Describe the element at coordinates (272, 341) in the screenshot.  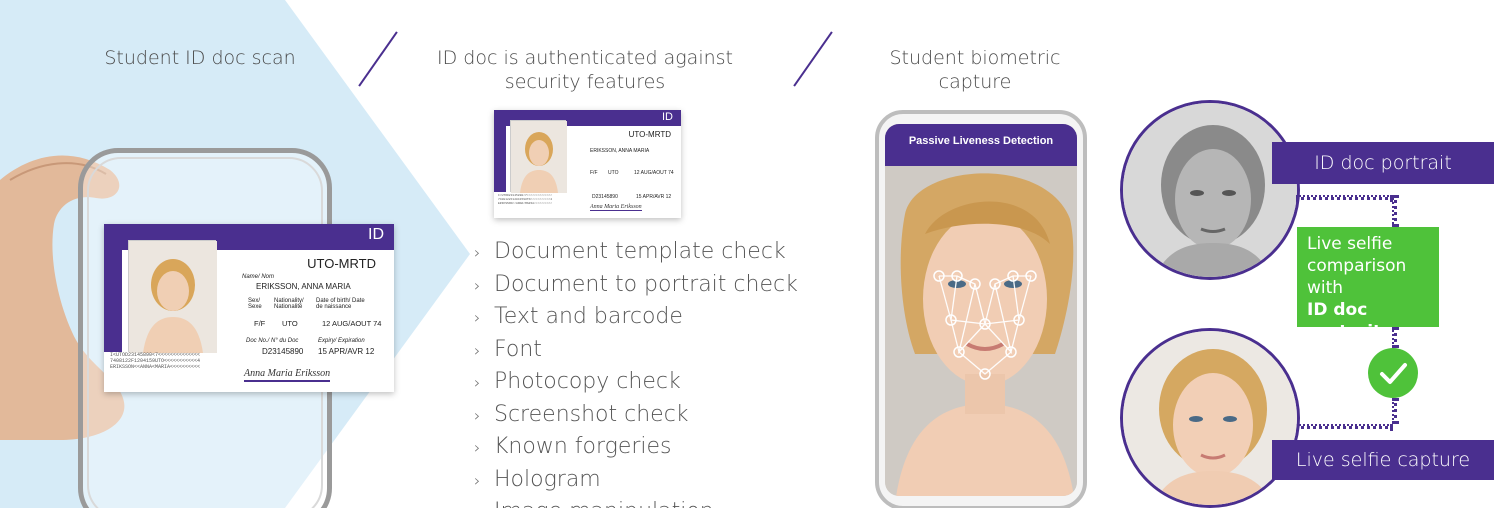
I see `id-docno-label: Doc No./ N° du Doc` at that location.